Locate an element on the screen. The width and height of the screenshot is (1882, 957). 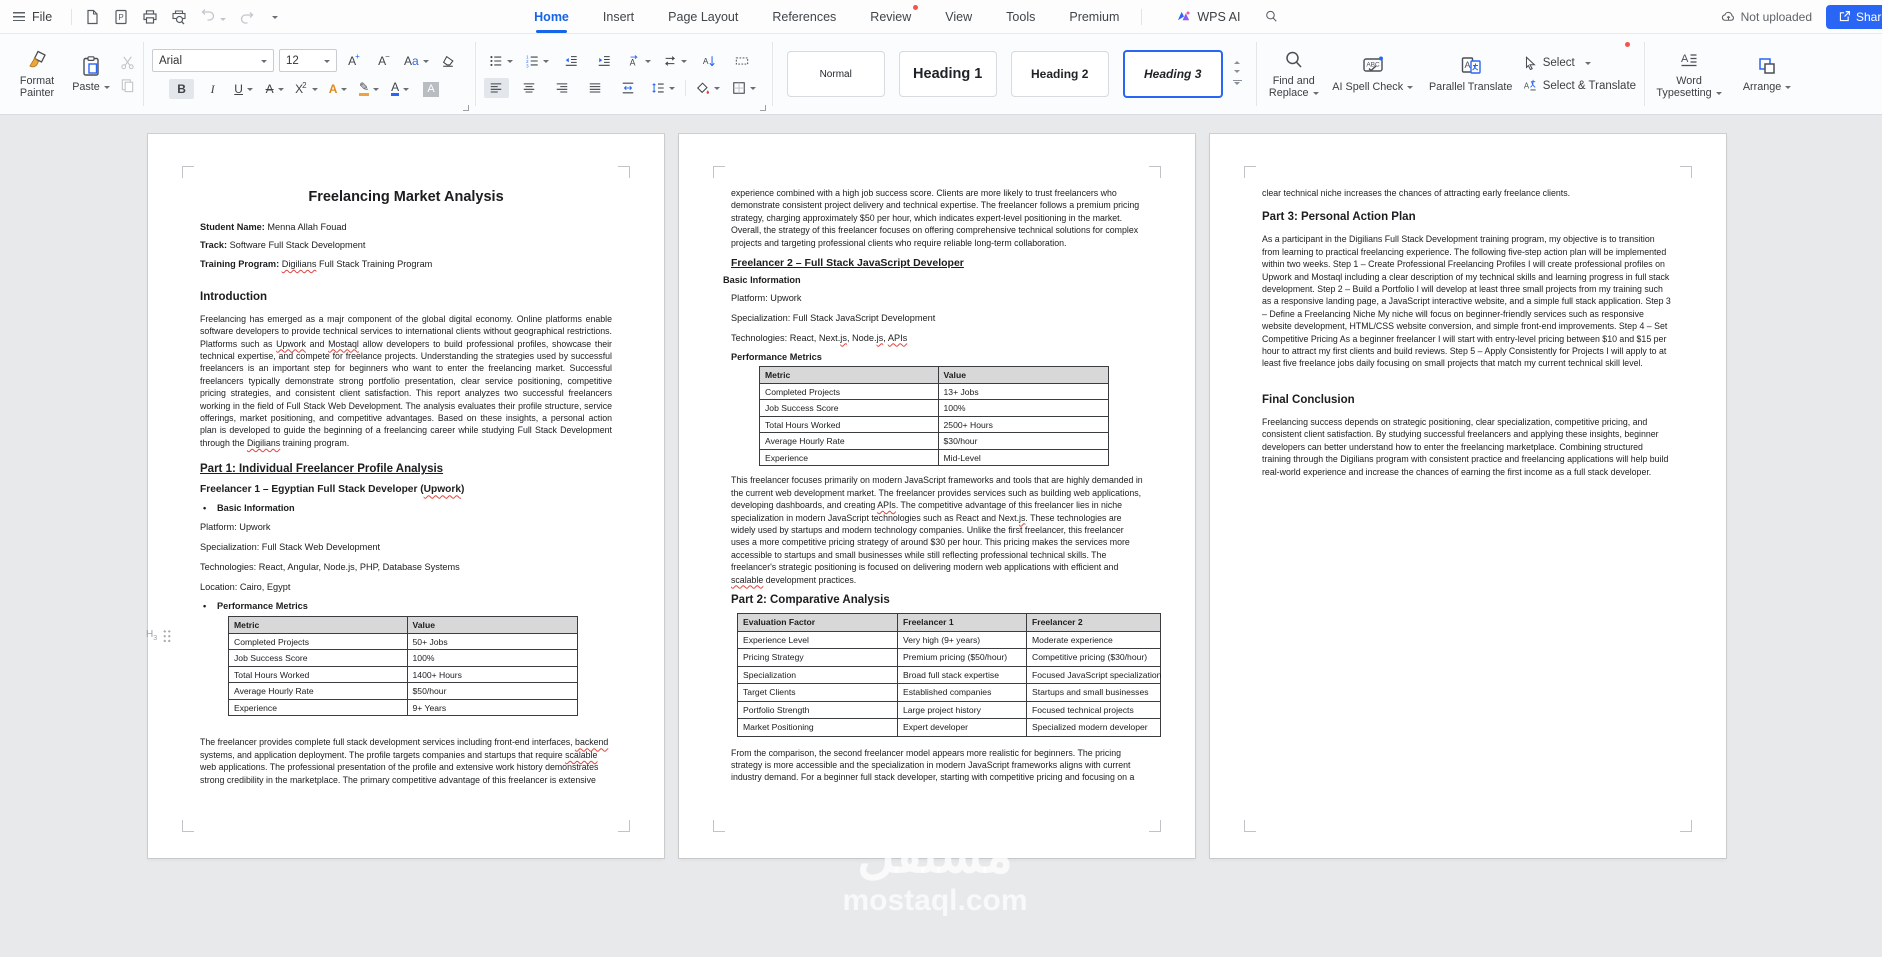
location-line: Location: Cairo, Egypt is located at coordinates (406, 587).